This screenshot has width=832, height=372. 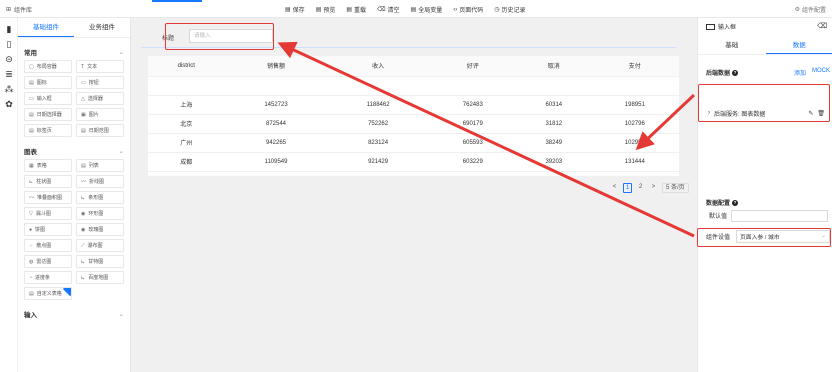 What do you see at coordinates (100, 130) in the screenshot?
I see `palette-item: ▤ 日期范围` at bounding box center [100, 130].